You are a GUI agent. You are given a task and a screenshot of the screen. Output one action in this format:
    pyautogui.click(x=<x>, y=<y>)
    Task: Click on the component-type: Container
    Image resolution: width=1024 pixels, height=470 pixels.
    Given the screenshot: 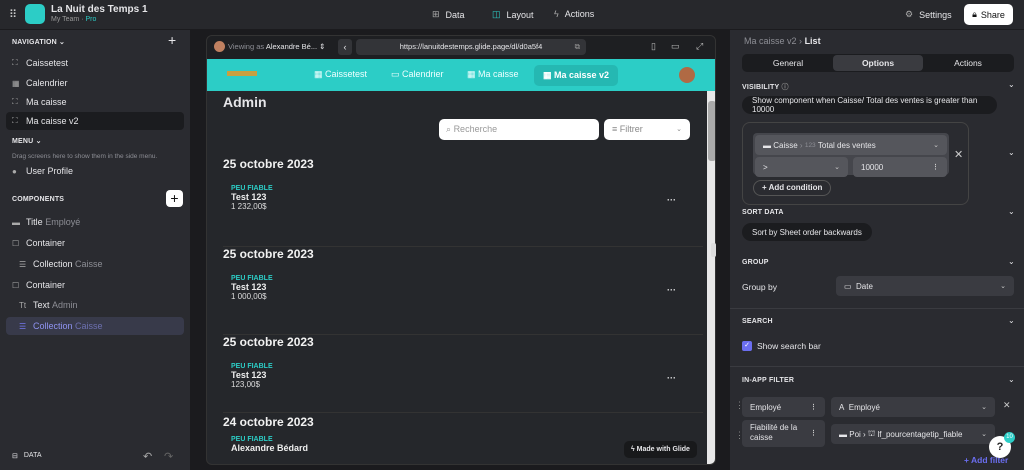 What is the action you would take?
    pyautogui.click(x=46, y=243)
    